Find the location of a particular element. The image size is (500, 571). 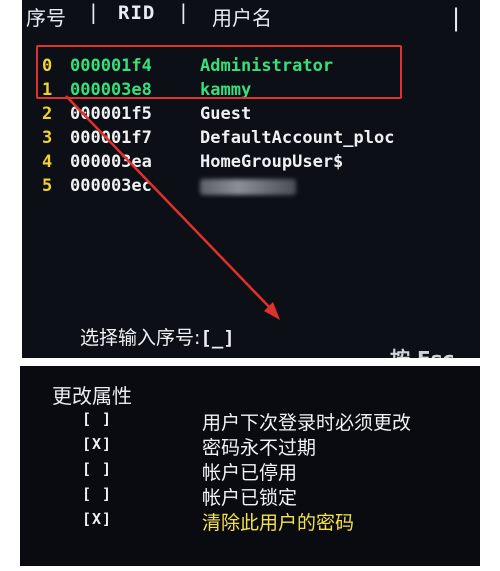

attribute-label: 密码永不过期 is located at coordinates (259, 448).